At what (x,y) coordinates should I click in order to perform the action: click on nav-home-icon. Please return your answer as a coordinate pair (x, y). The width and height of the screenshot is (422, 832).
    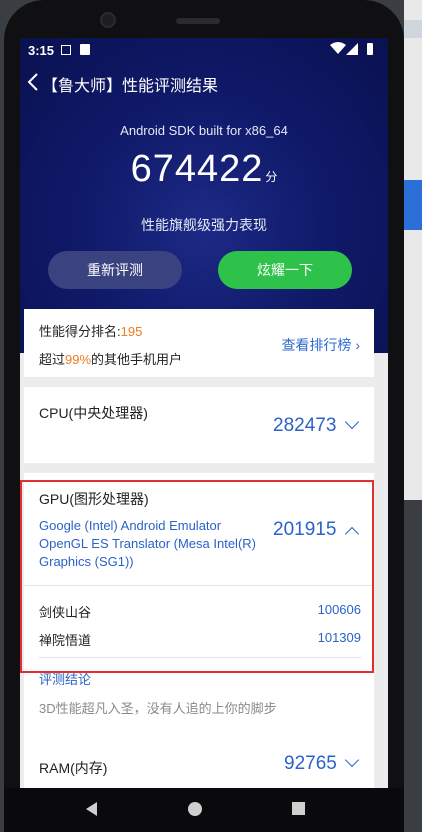
    Looking at the image, I should click on (195, 809).